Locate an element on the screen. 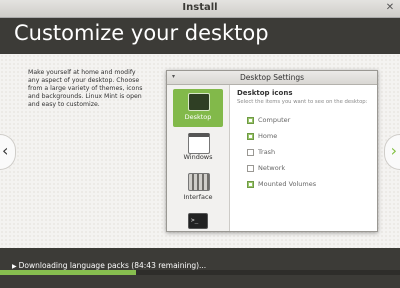 Image resolution: width=400 pixels, height=288 pixels. page-title: Customize your desktop is located at coordinates (141, 33).